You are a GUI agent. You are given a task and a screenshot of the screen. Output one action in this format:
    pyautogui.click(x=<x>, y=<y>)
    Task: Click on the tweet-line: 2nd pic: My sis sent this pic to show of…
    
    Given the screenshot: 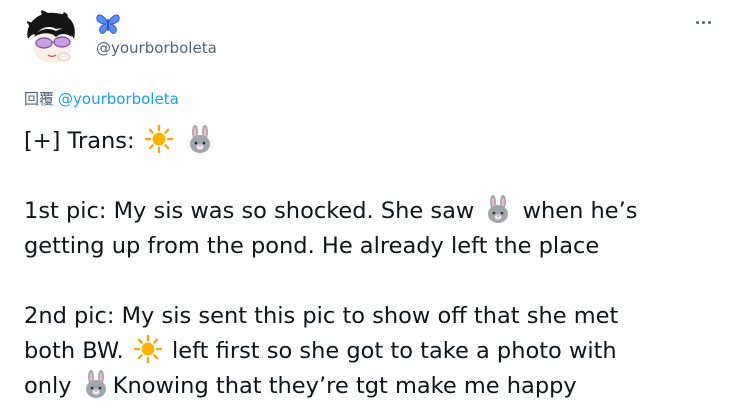 What is the action you would take?
    pyautogui.click(x=321, y=316)
    